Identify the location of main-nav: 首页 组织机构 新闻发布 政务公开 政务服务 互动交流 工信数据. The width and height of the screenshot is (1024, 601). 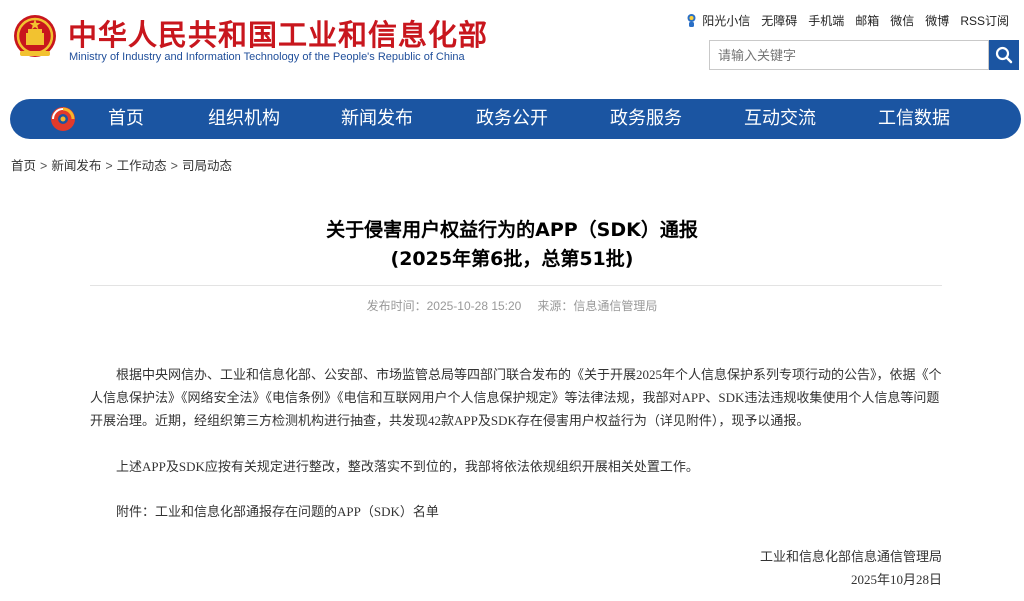
(515, 119).